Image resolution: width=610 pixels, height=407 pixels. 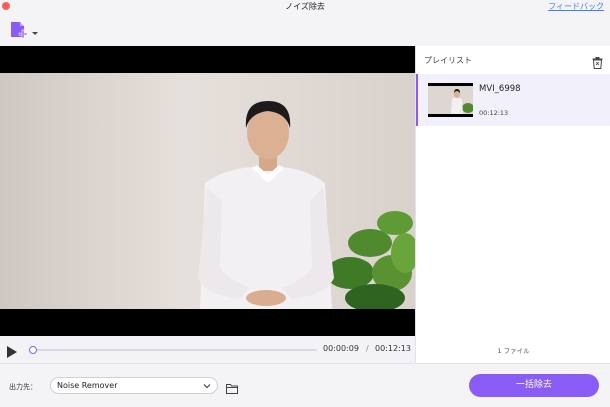 What do you see at coordinates (305, 385) in the screenshot?
I see `bottom-bar: 出力先： Noise Remover 一括除去` at bounding box center [305, 385].